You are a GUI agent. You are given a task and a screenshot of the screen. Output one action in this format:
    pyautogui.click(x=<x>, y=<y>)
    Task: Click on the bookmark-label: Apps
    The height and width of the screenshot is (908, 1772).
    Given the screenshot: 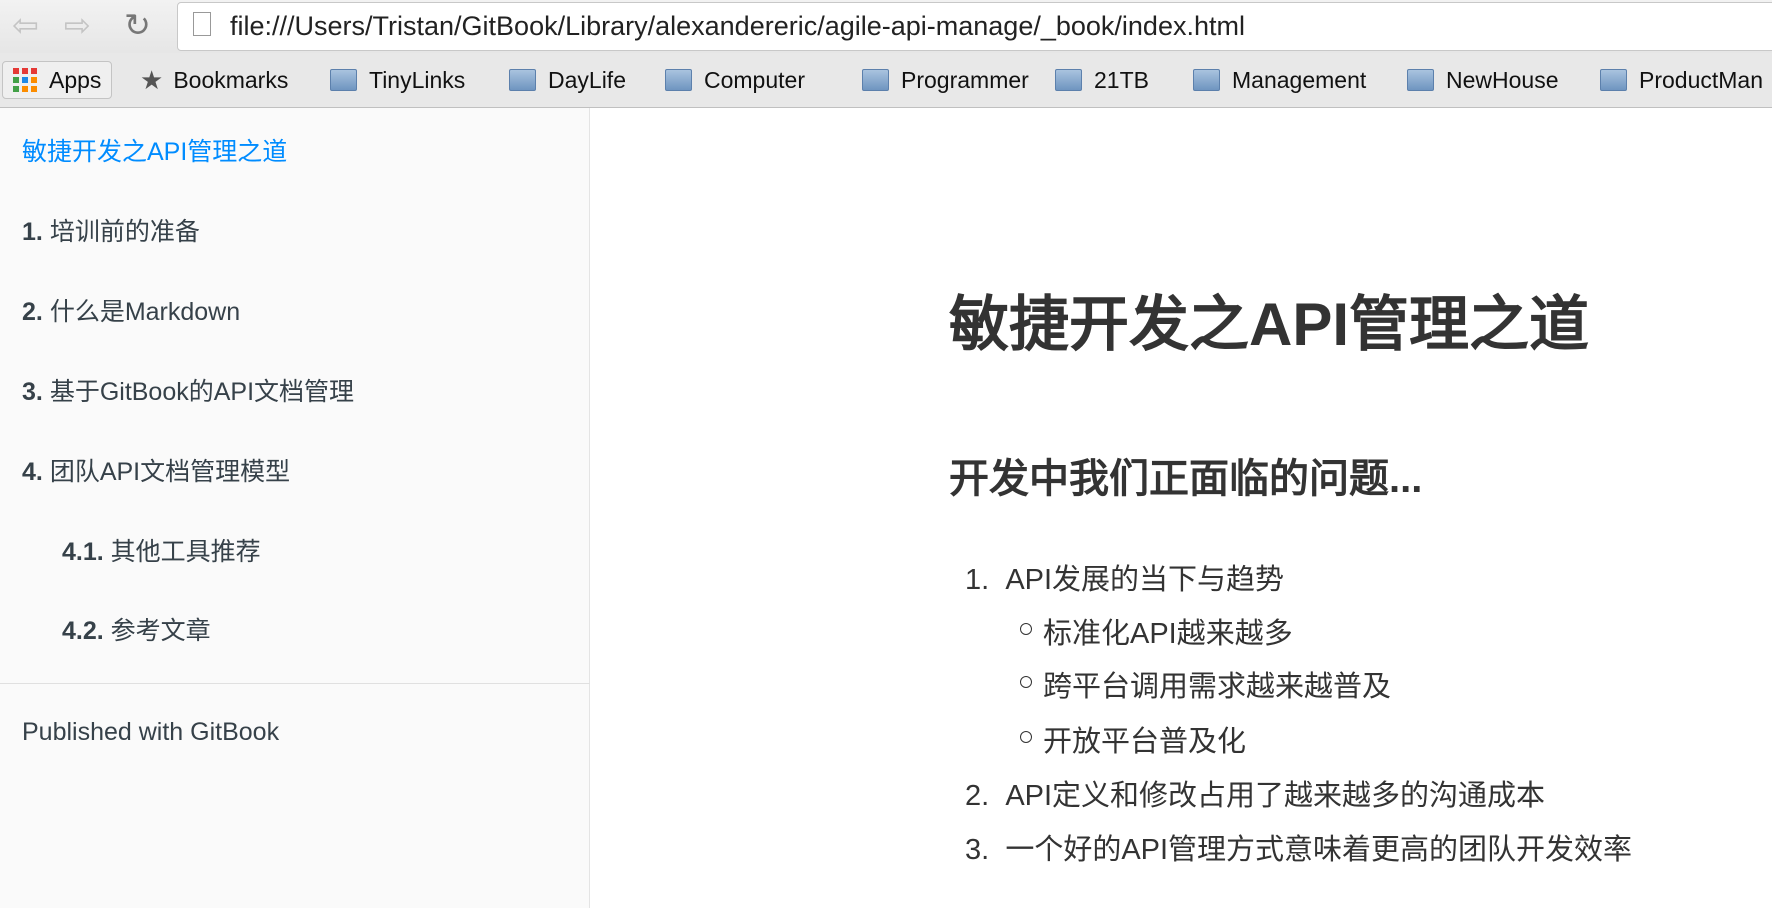 What is the action you would take?
    pyautogui.click(x=75, y=79)
    